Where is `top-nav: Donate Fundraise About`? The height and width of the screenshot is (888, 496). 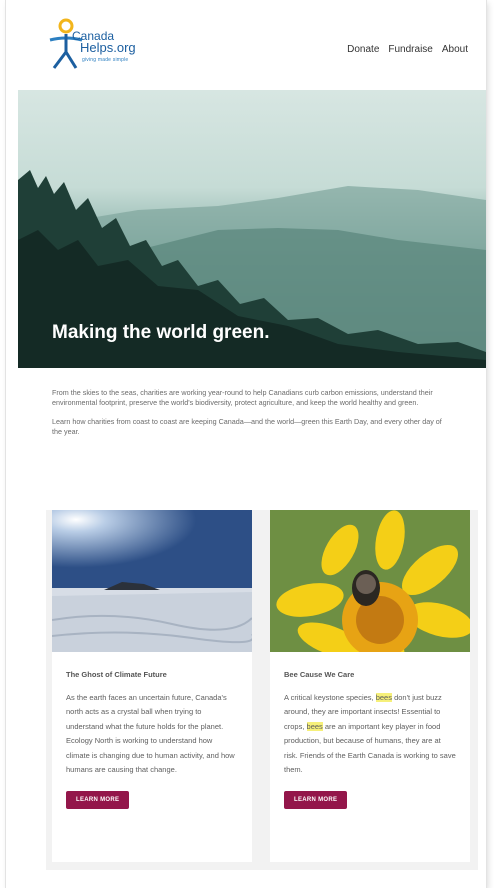 top-nav: Donate Fundraise About is located at coordinates (407, 49).